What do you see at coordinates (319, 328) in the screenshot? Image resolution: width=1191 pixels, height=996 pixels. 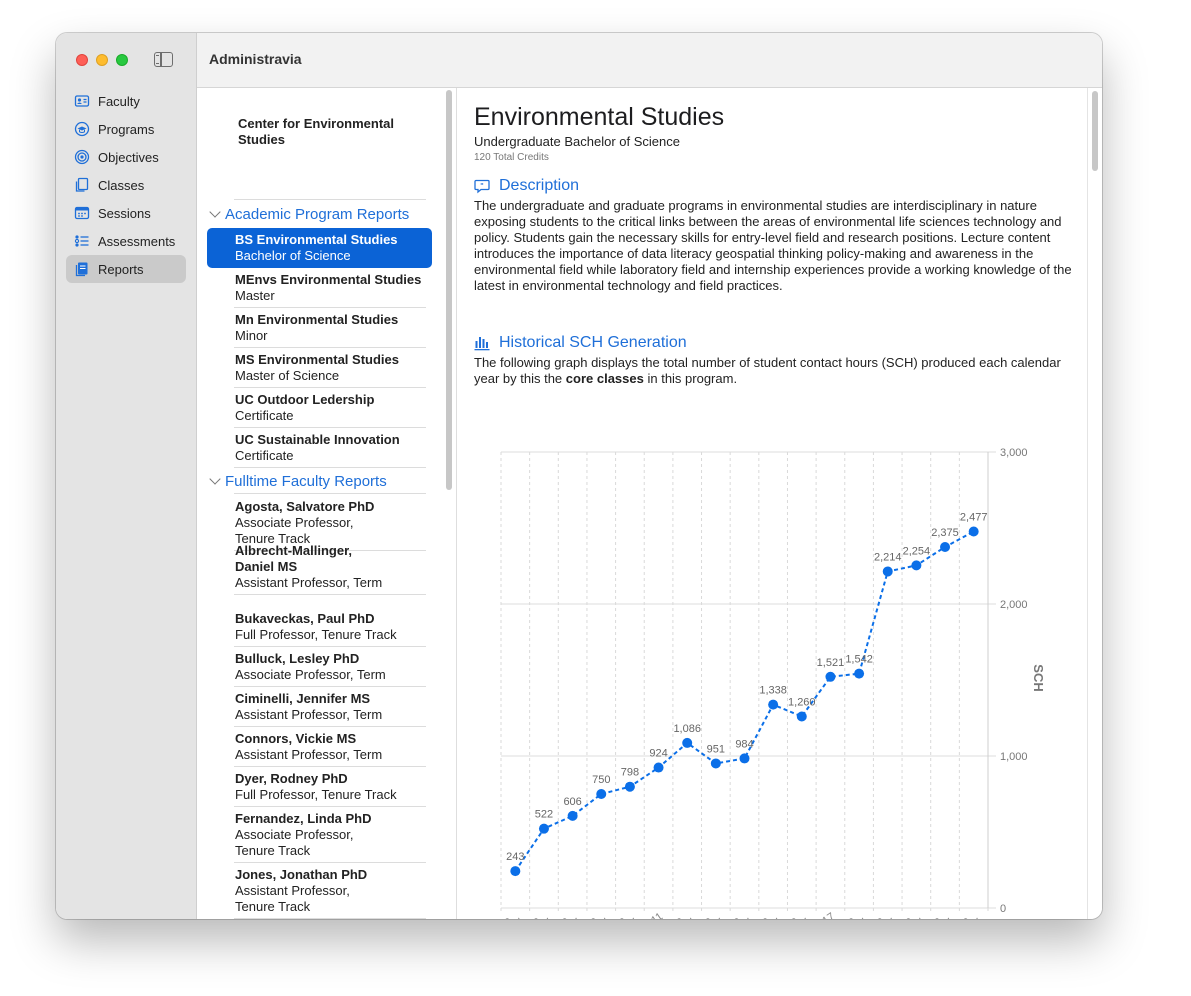 I see `program-report-item: Mn Environmental Studies Minor` at bounding box center [319, 328].